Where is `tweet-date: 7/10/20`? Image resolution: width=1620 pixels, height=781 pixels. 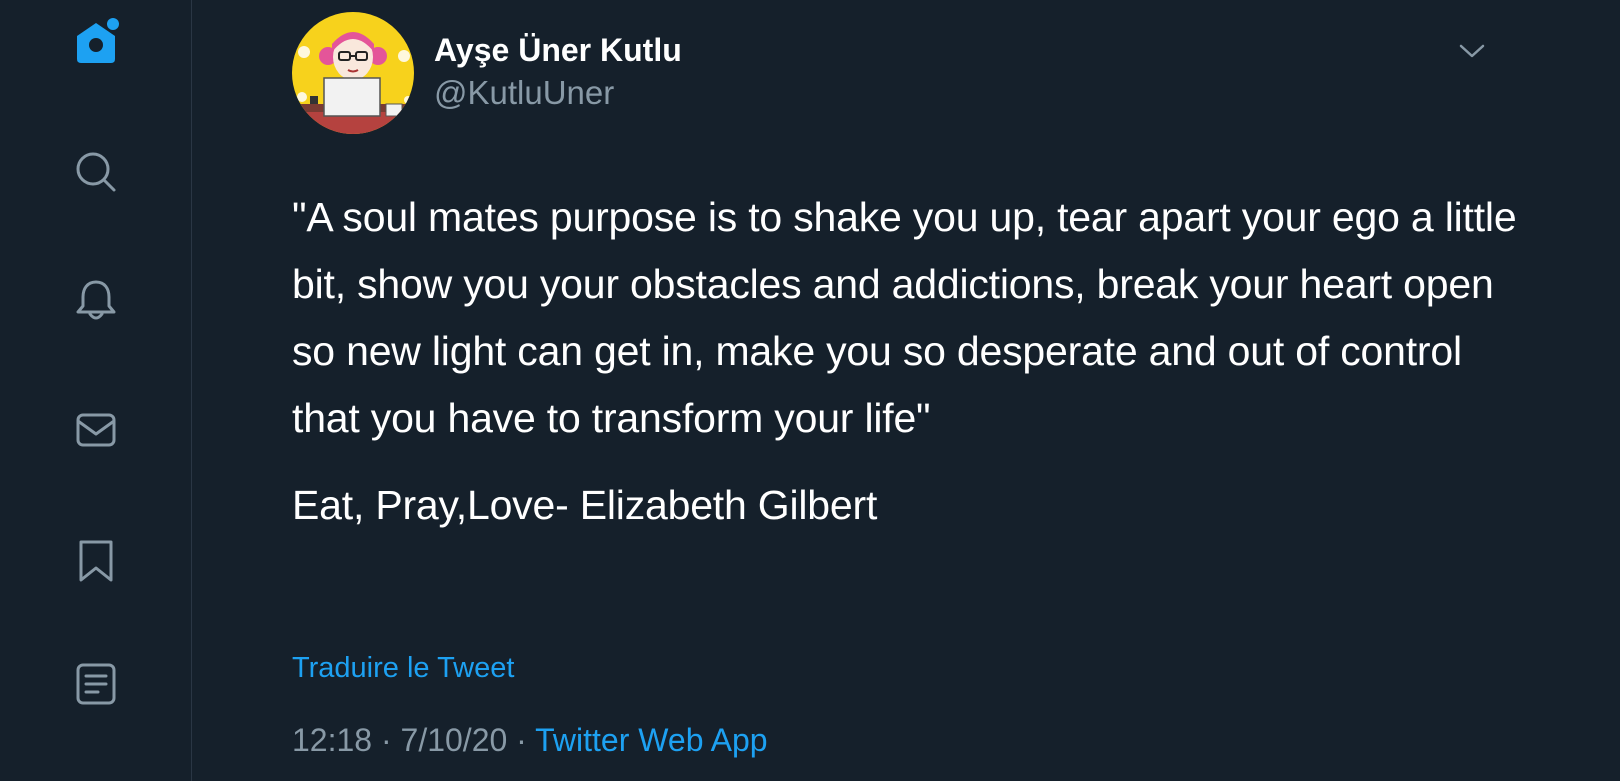 tweet-date: 7/10/20 is located at coordinates (454, 740).